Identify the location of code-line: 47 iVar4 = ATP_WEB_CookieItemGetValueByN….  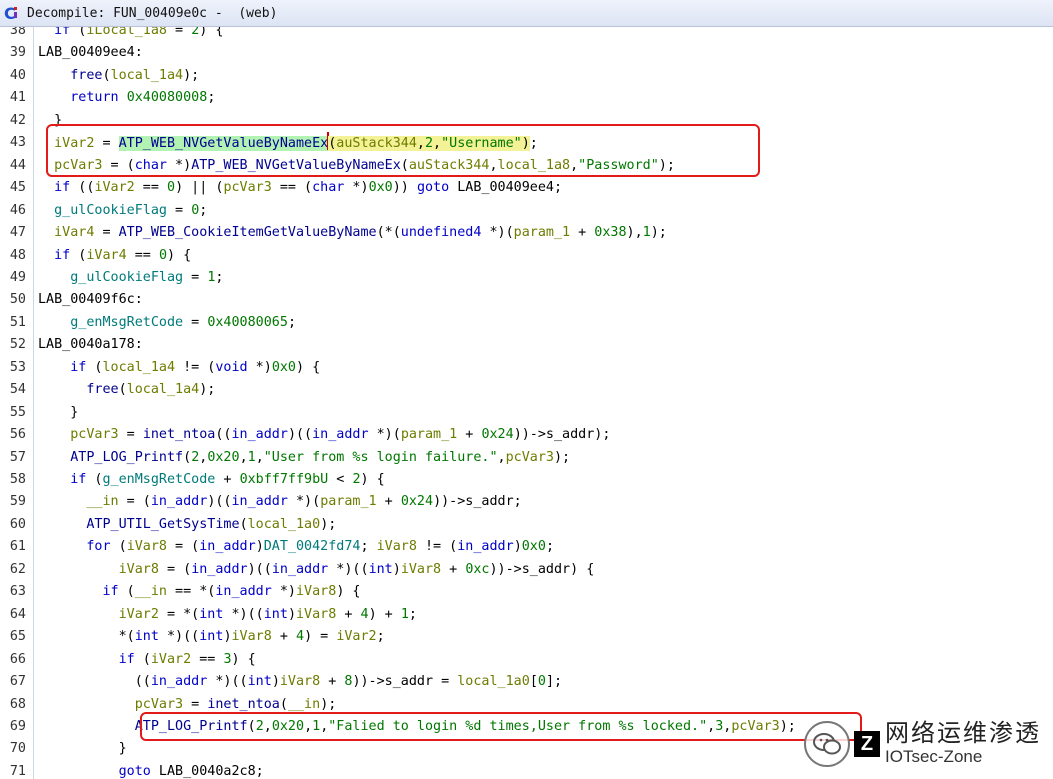
(526, 233).